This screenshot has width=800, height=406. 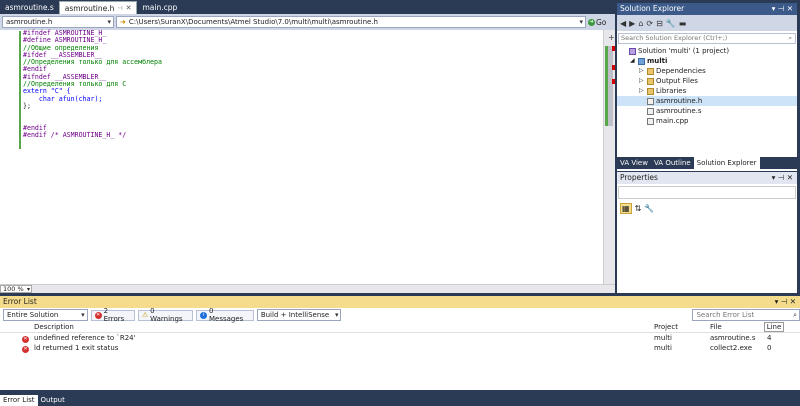 What do you see at coordinates (225, 315) in the screenshot?
I see `messages-filter-button: i 0 Messages` at bounding box center [225, 315].